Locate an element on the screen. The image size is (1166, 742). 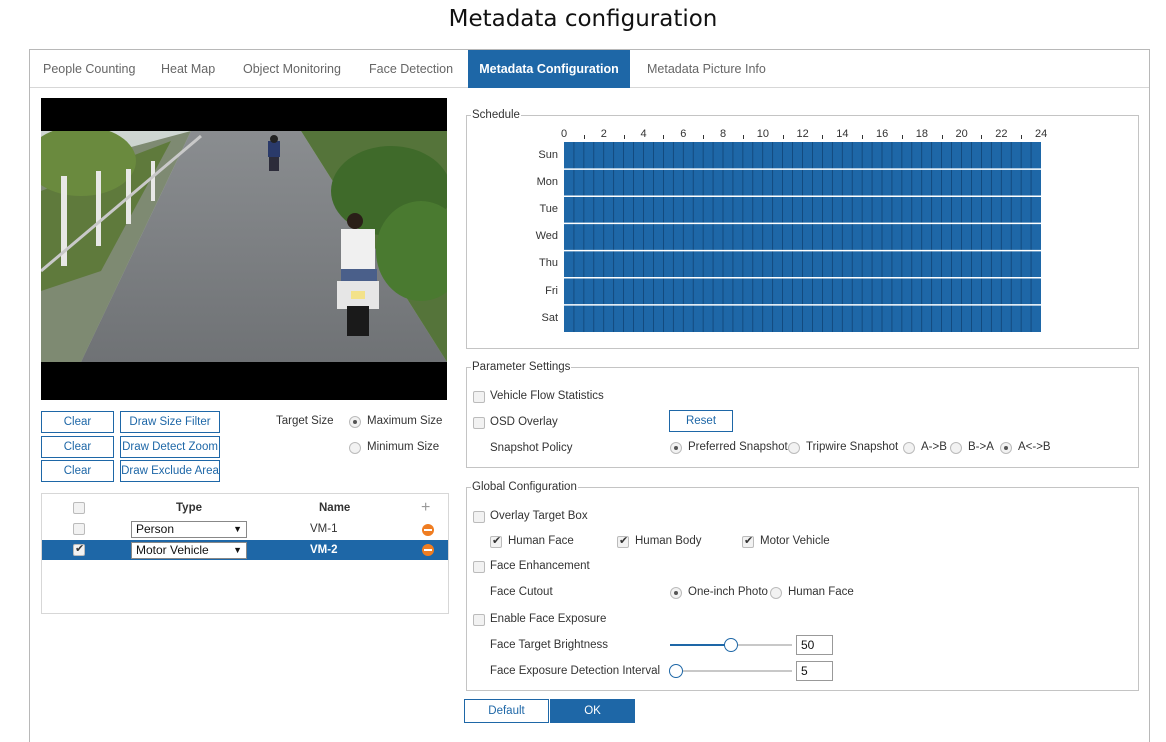
day-label: Mon is located at coordinates (547, 182).